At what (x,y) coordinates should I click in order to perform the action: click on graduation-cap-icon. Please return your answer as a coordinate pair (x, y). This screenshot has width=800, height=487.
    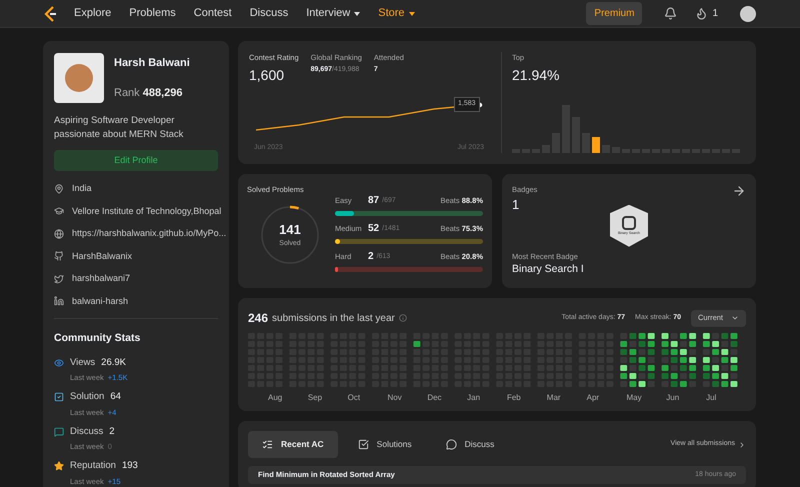
    Looking at the image, I should click on (59, 211).